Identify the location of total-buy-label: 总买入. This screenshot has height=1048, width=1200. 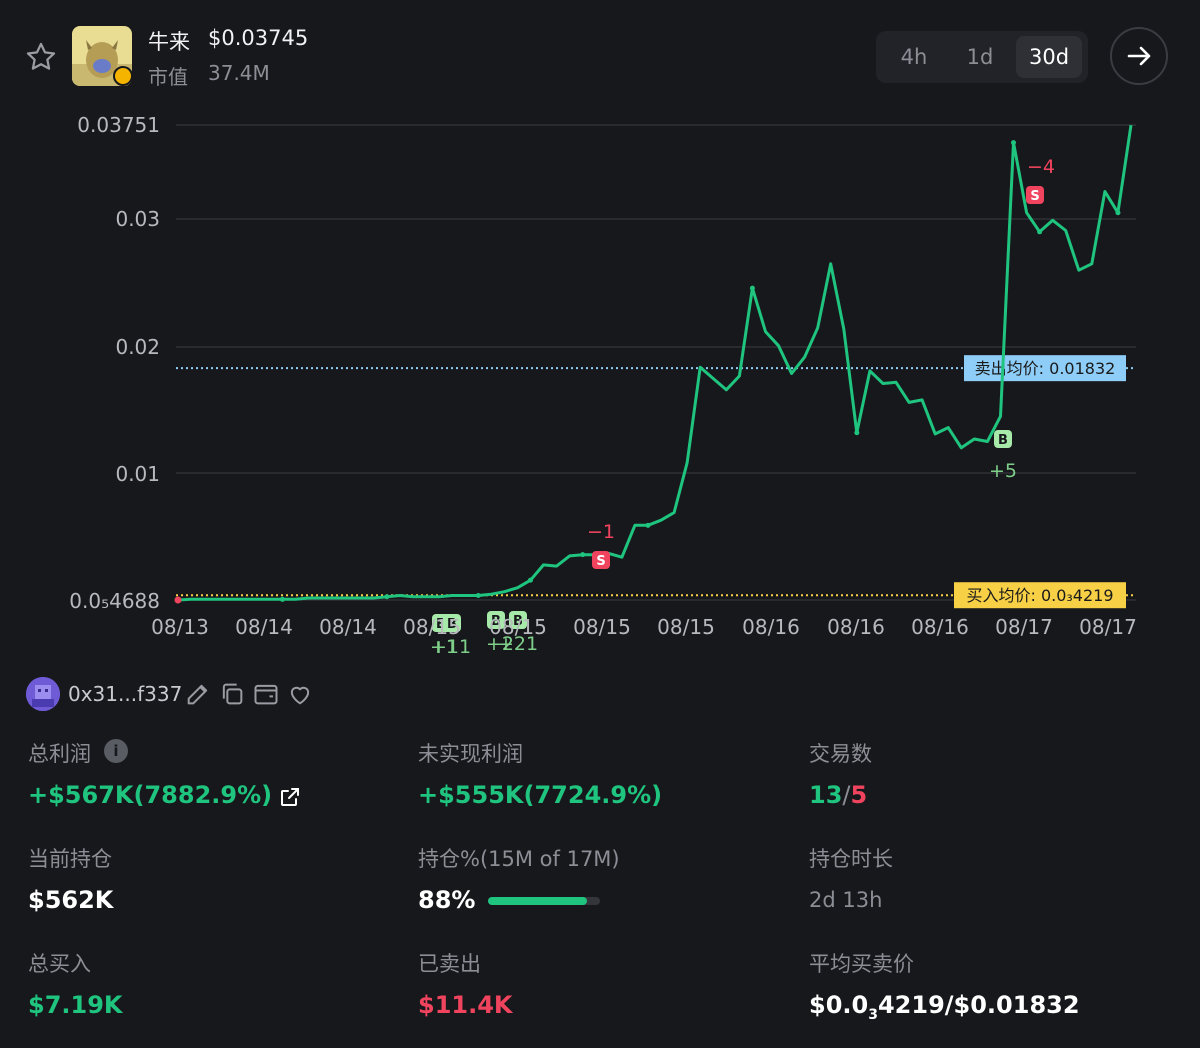
(59, 964).